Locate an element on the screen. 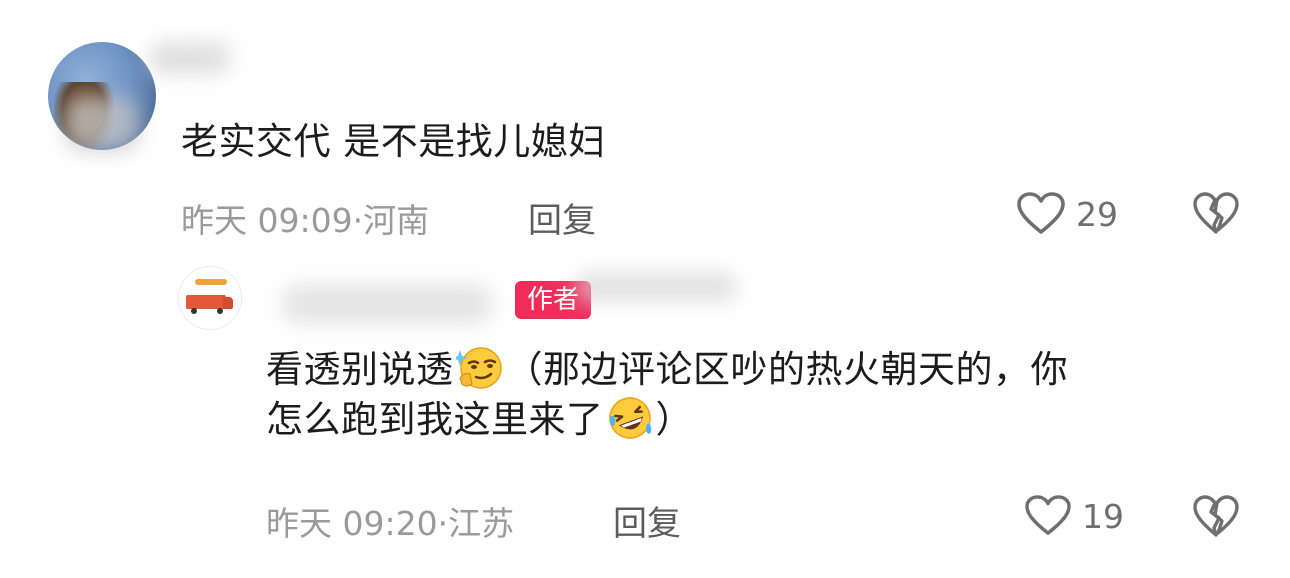 Image resolution: width=1290 pixels, height=578 pixels. like-button: 19 is located at coordinates (1074, 516).